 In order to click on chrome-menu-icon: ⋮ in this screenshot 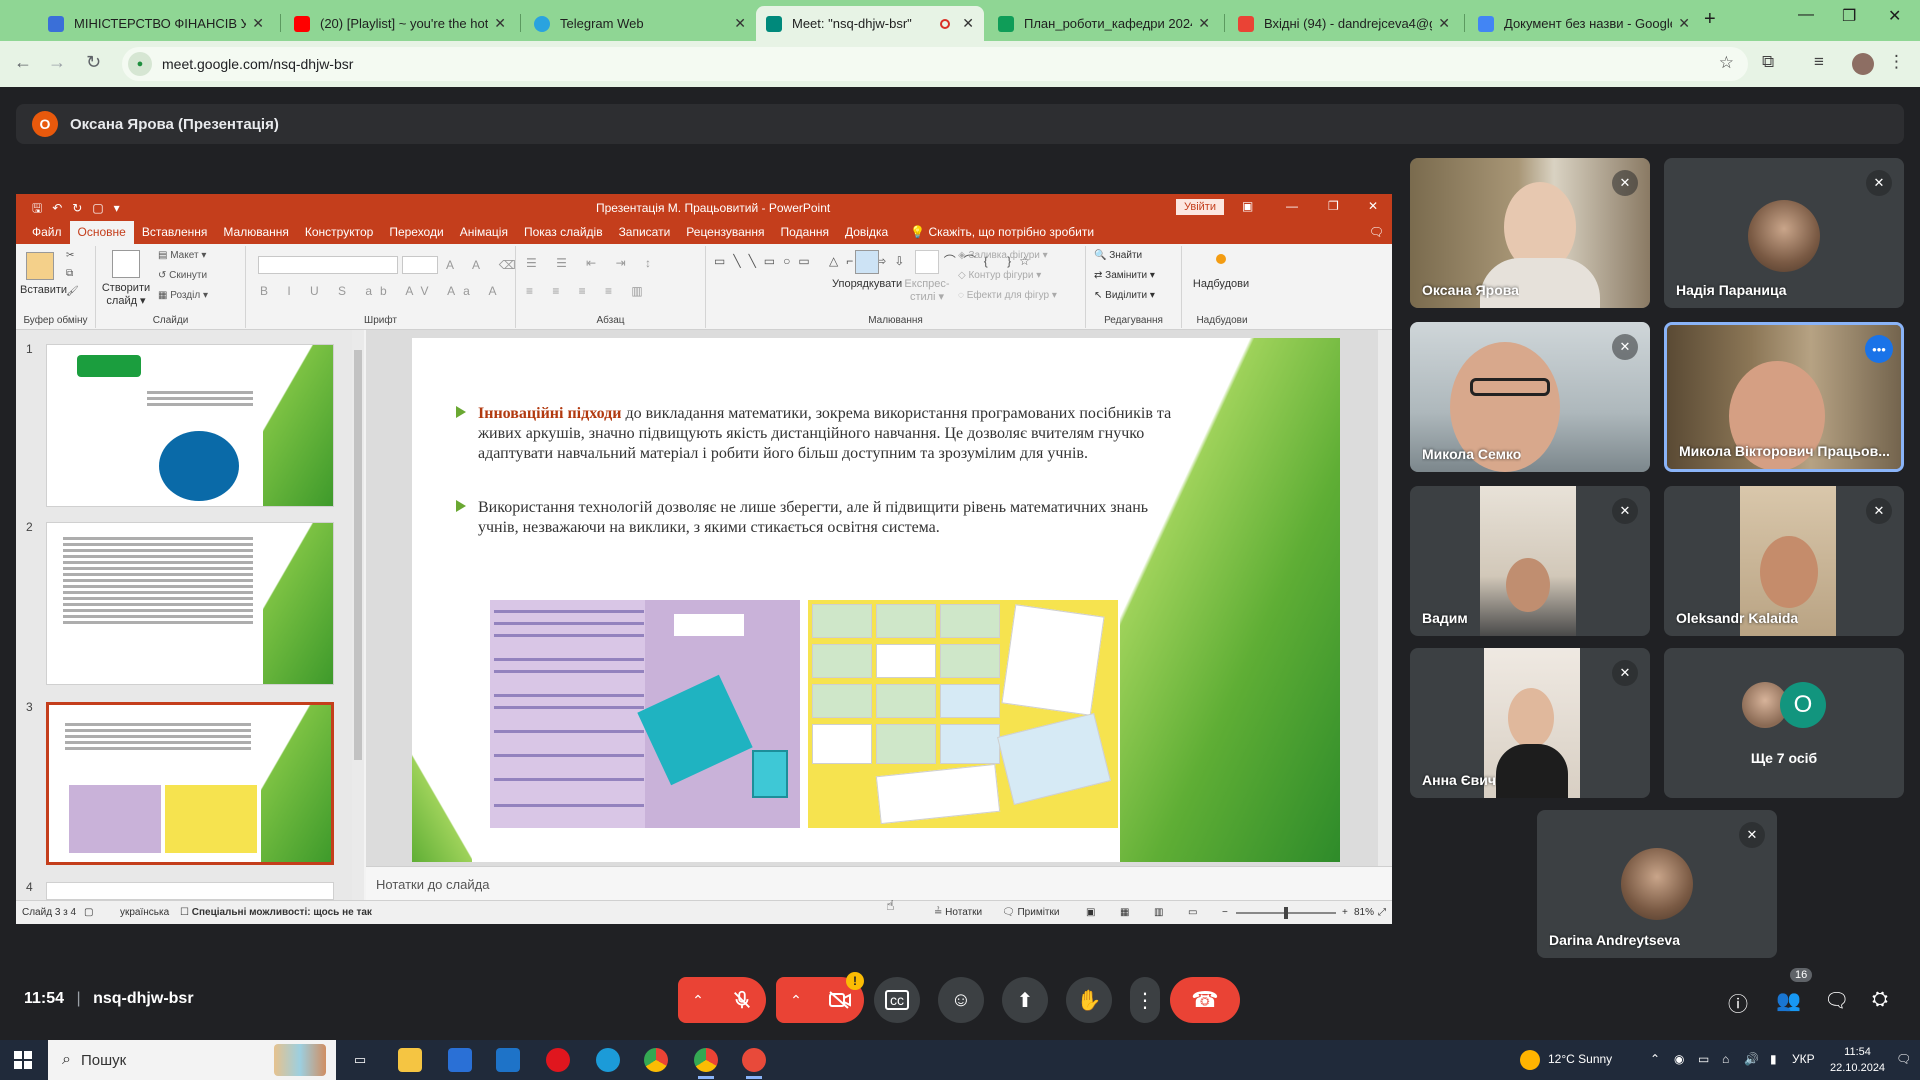, I will do `click(1896, 62)`.